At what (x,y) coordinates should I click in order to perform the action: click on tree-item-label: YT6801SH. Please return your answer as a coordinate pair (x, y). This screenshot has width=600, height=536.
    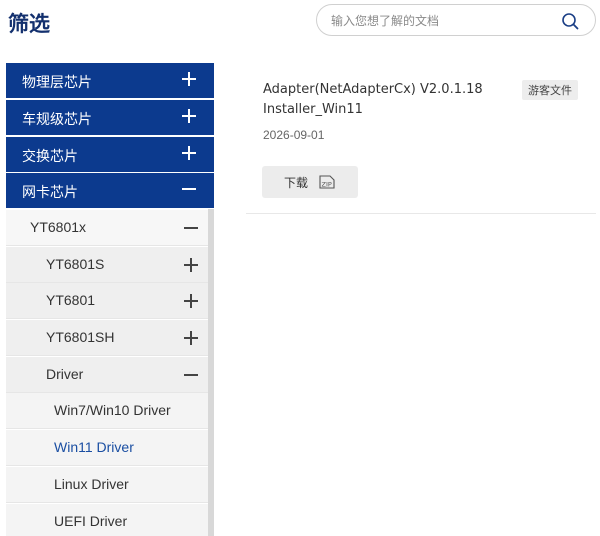
    Looking at the image, I should click on (80, 337).